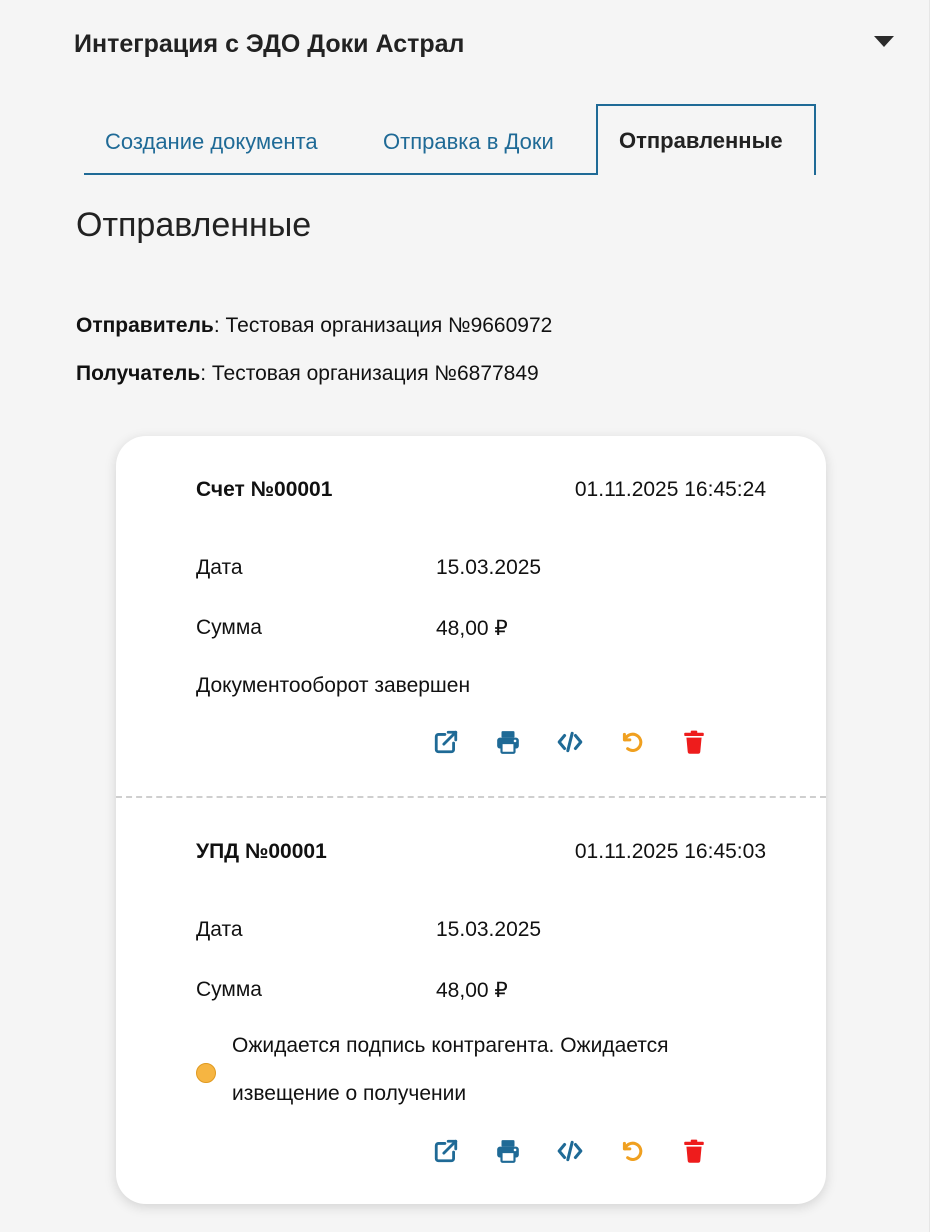 The image size is (934, 1232). What do you see at coordinates (670, 489) in the screenshot?
I see `document-timestamp: 01.11.2025 16:45:24` at bounding box center [670, 489].